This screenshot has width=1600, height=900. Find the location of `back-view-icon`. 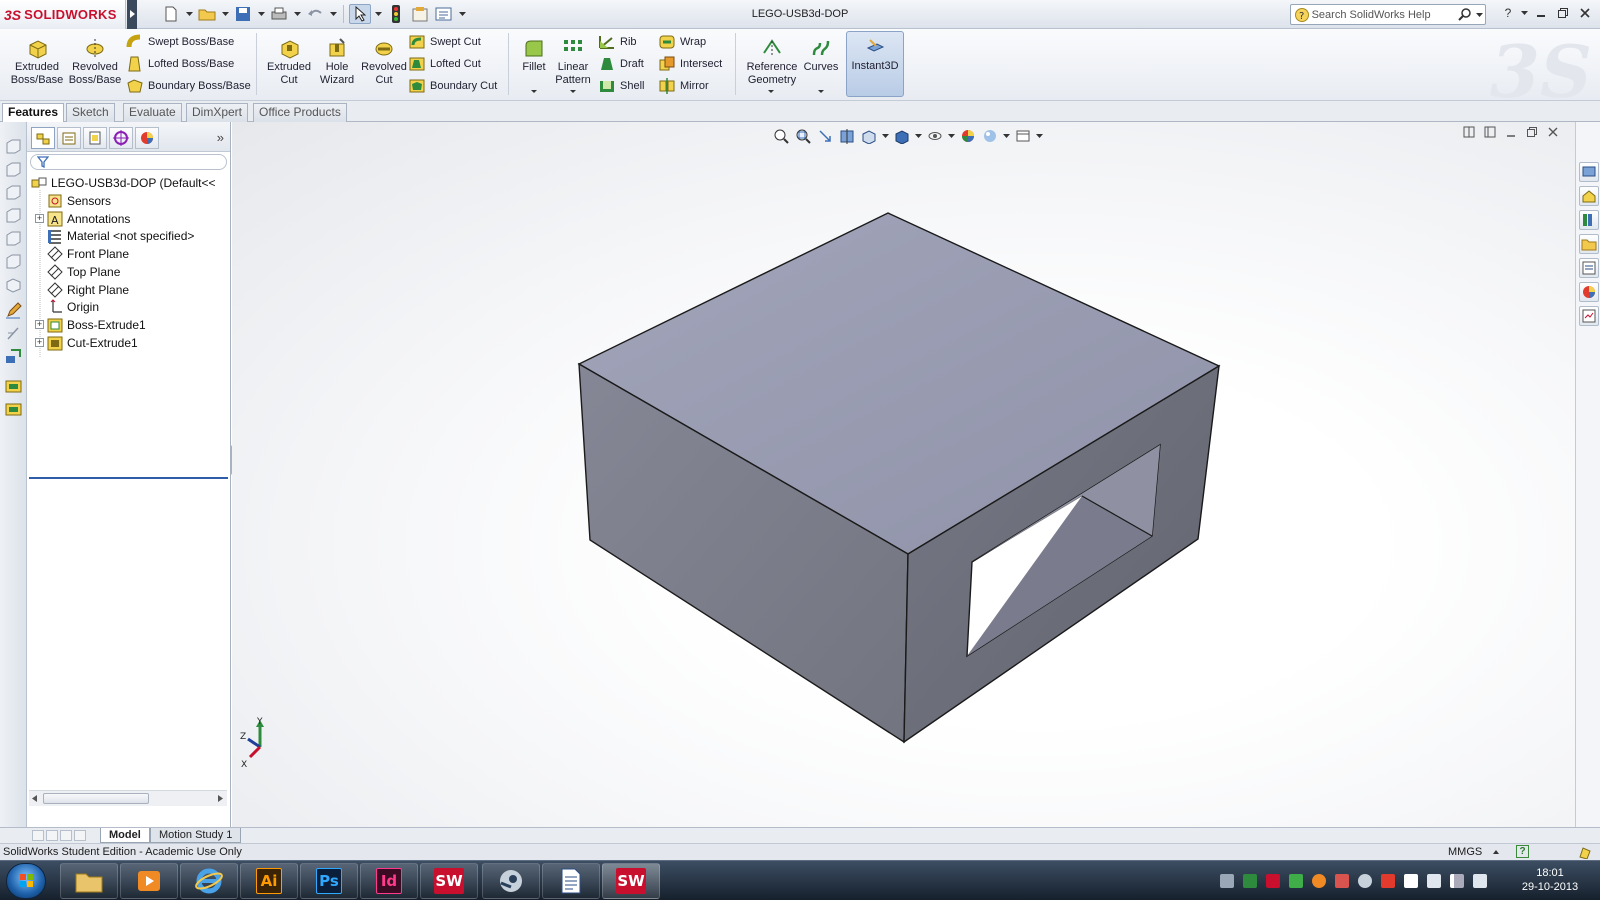

back-view-icon is located at coordinates (13, 169).